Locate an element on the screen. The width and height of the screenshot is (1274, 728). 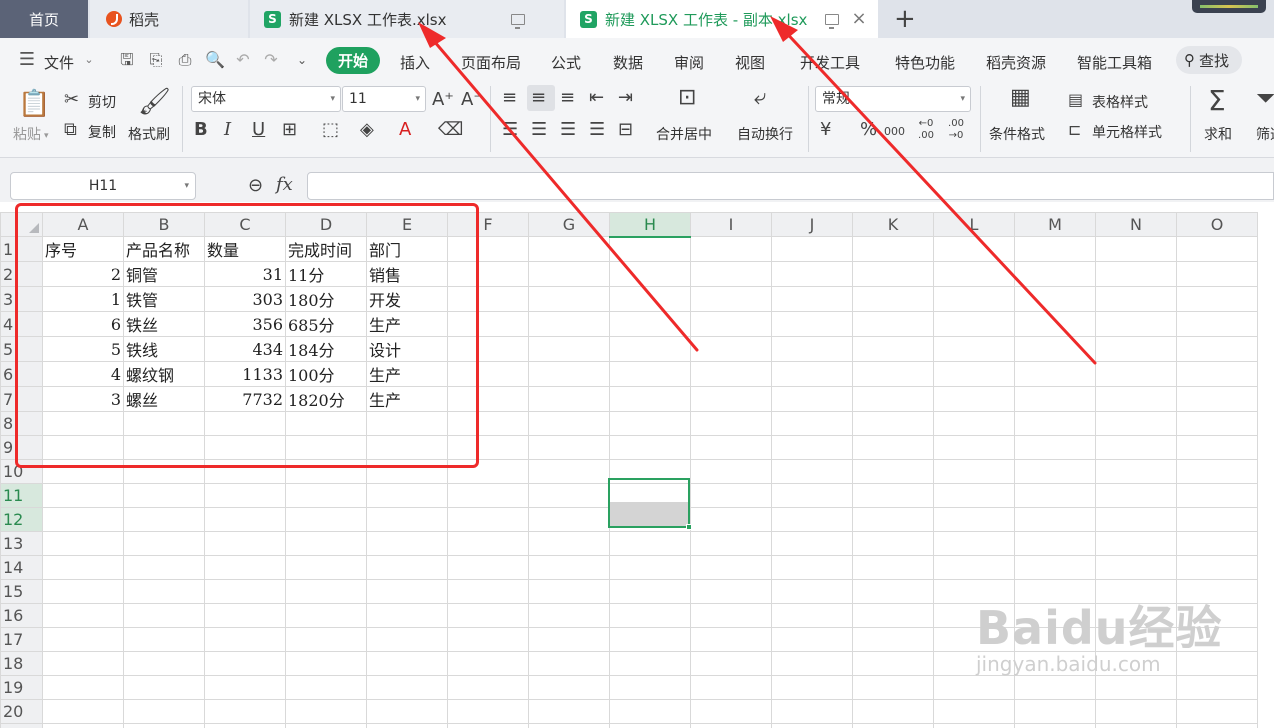
cell: 生产 is located at coordinates (407, 374).